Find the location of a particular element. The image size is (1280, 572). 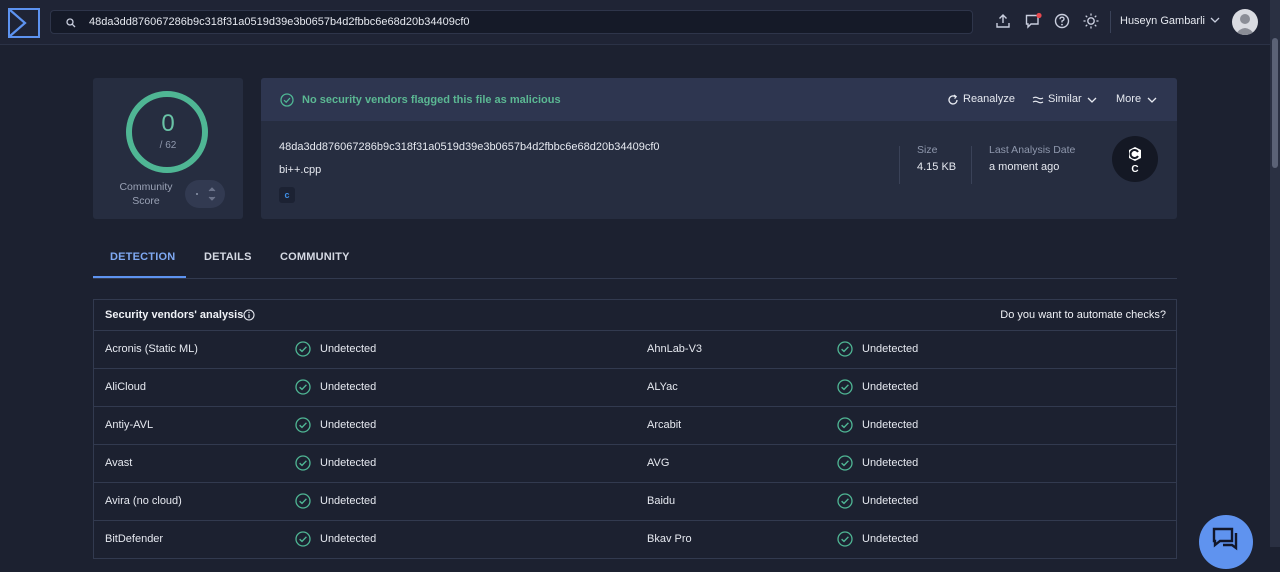

community-vote-control is located at coordinates (205, 194).